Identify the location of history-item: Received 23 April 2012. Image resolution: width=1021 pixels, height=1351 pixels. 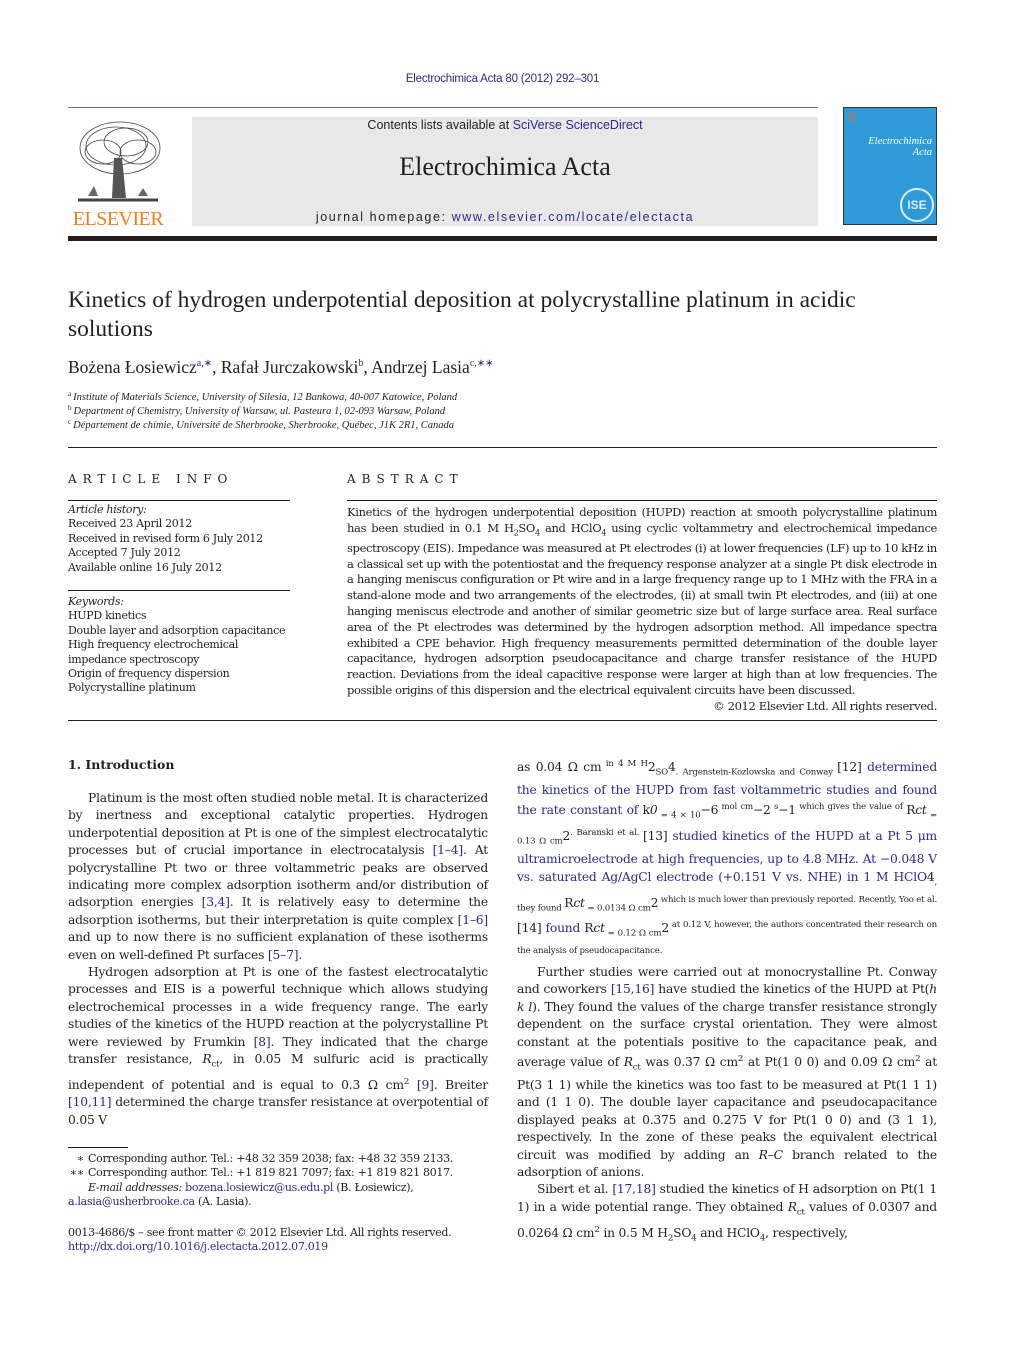
(130, 524).